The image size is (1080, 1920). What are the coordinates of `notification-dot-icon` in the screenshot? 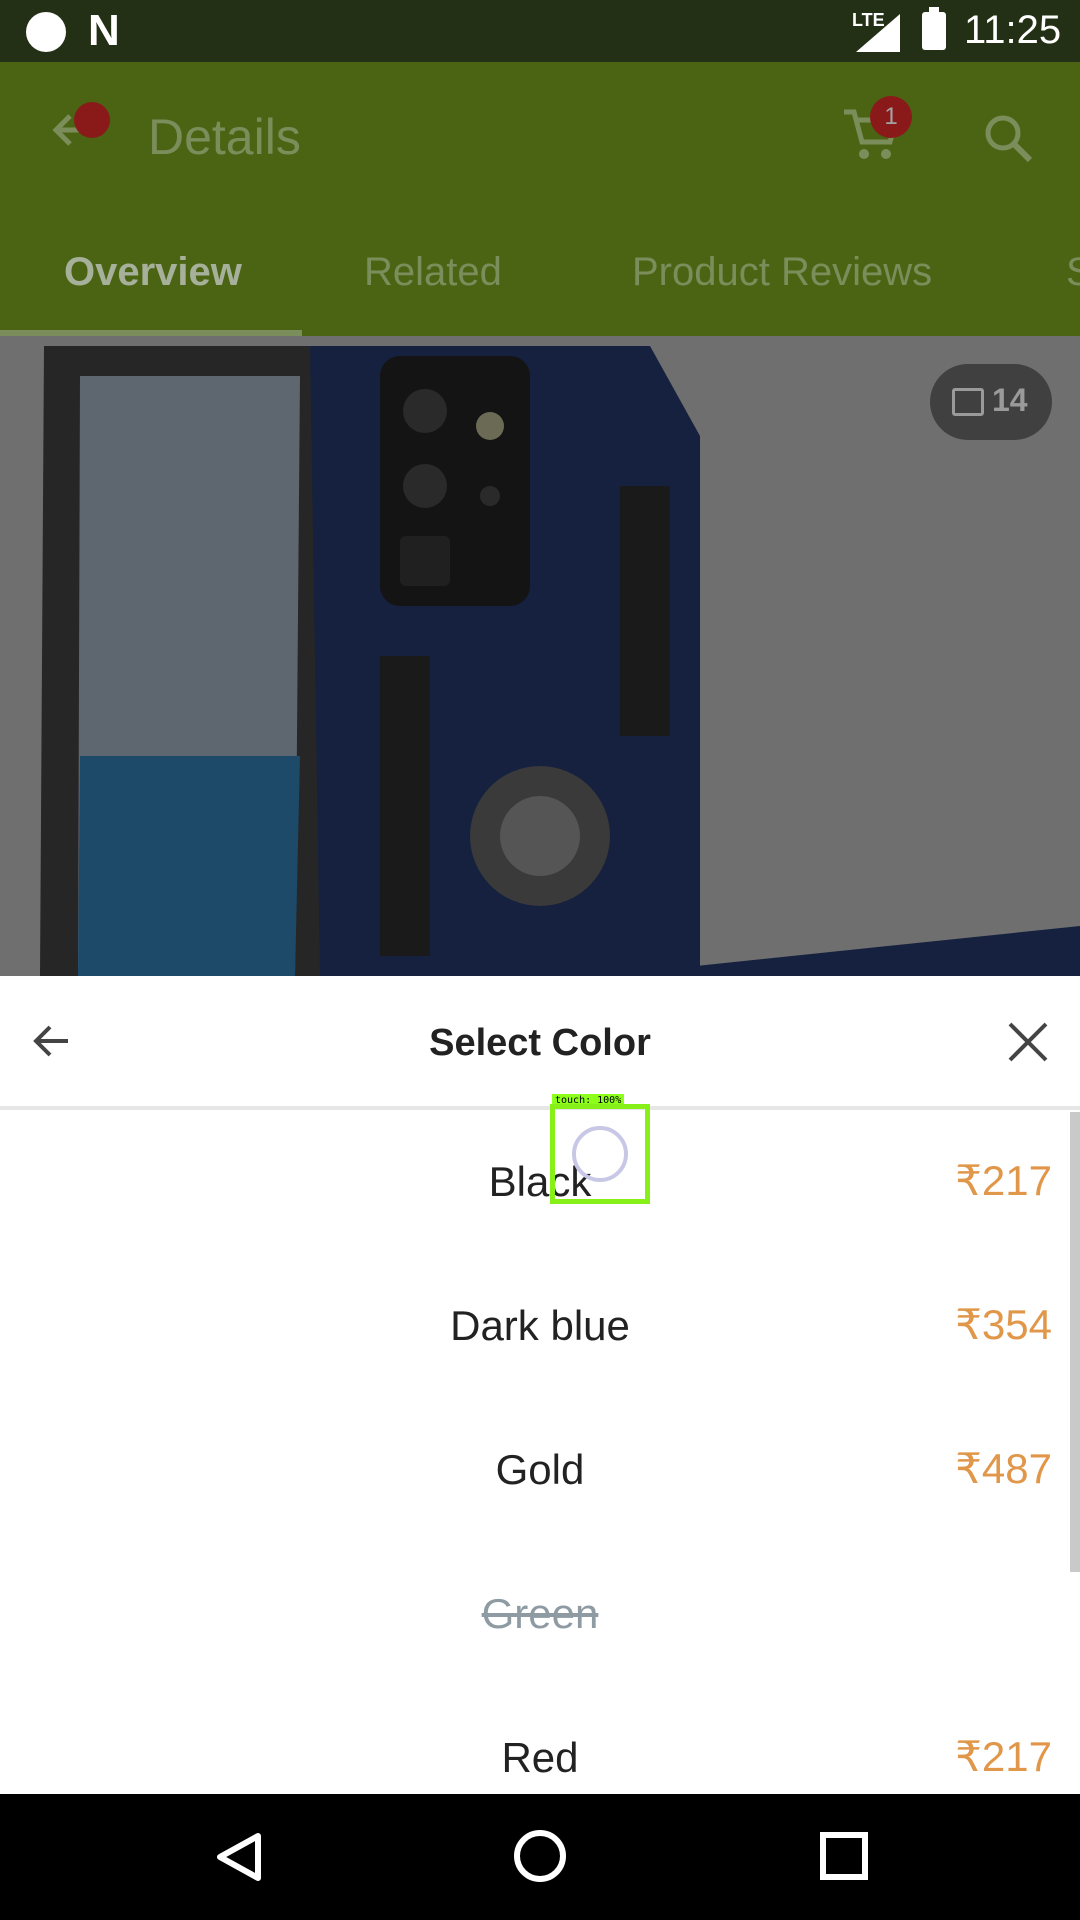 It's located at (46, 32).